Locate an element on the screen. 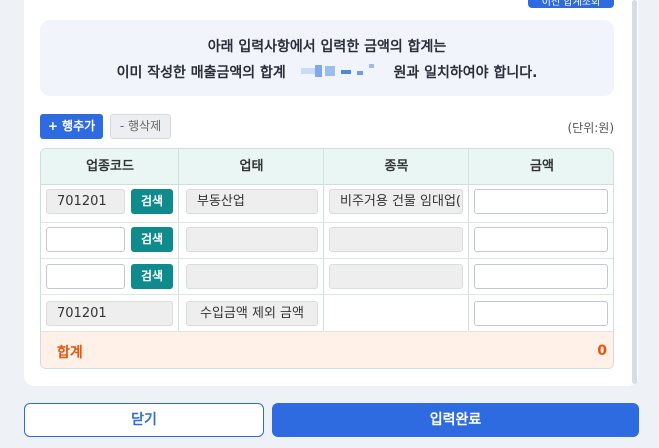 This screenshot has height=448, width=659. add-row-button: + 행추가 is located at coordinates (71, 126).